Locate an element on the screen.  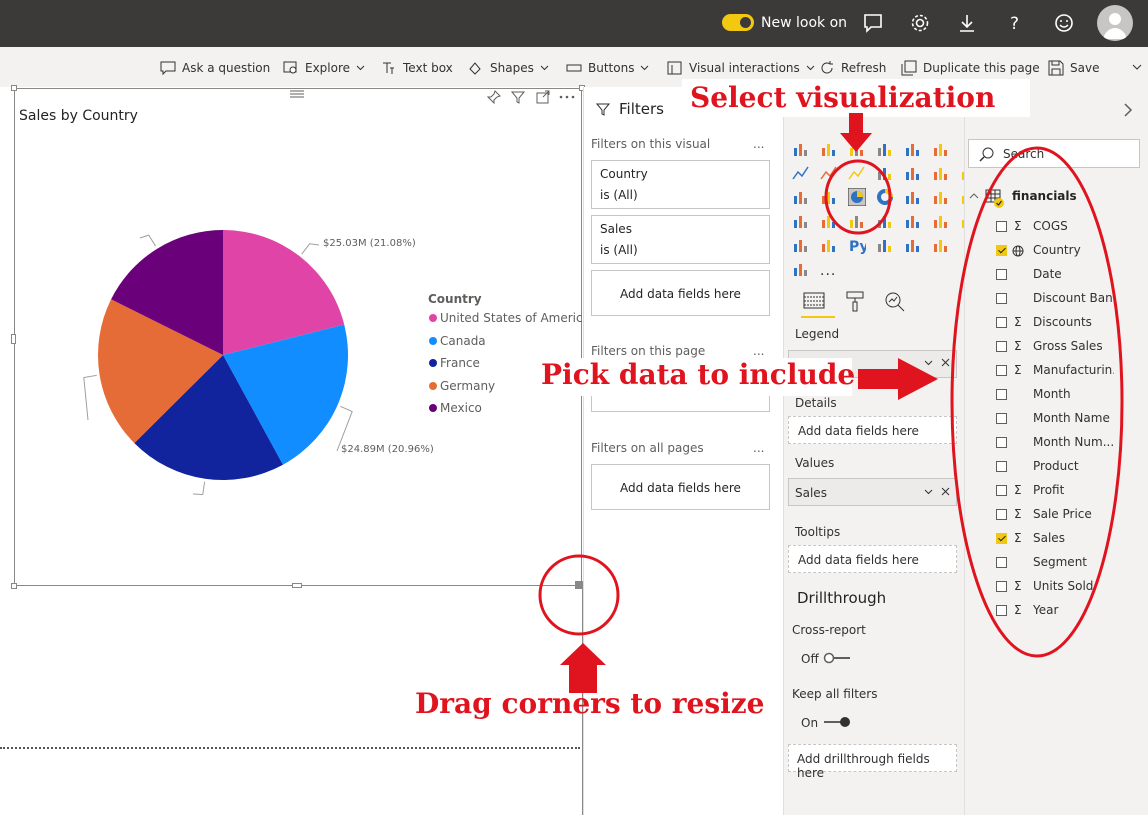
filter-card-sales: Sales is (All) is located at coordinates (680, 239).